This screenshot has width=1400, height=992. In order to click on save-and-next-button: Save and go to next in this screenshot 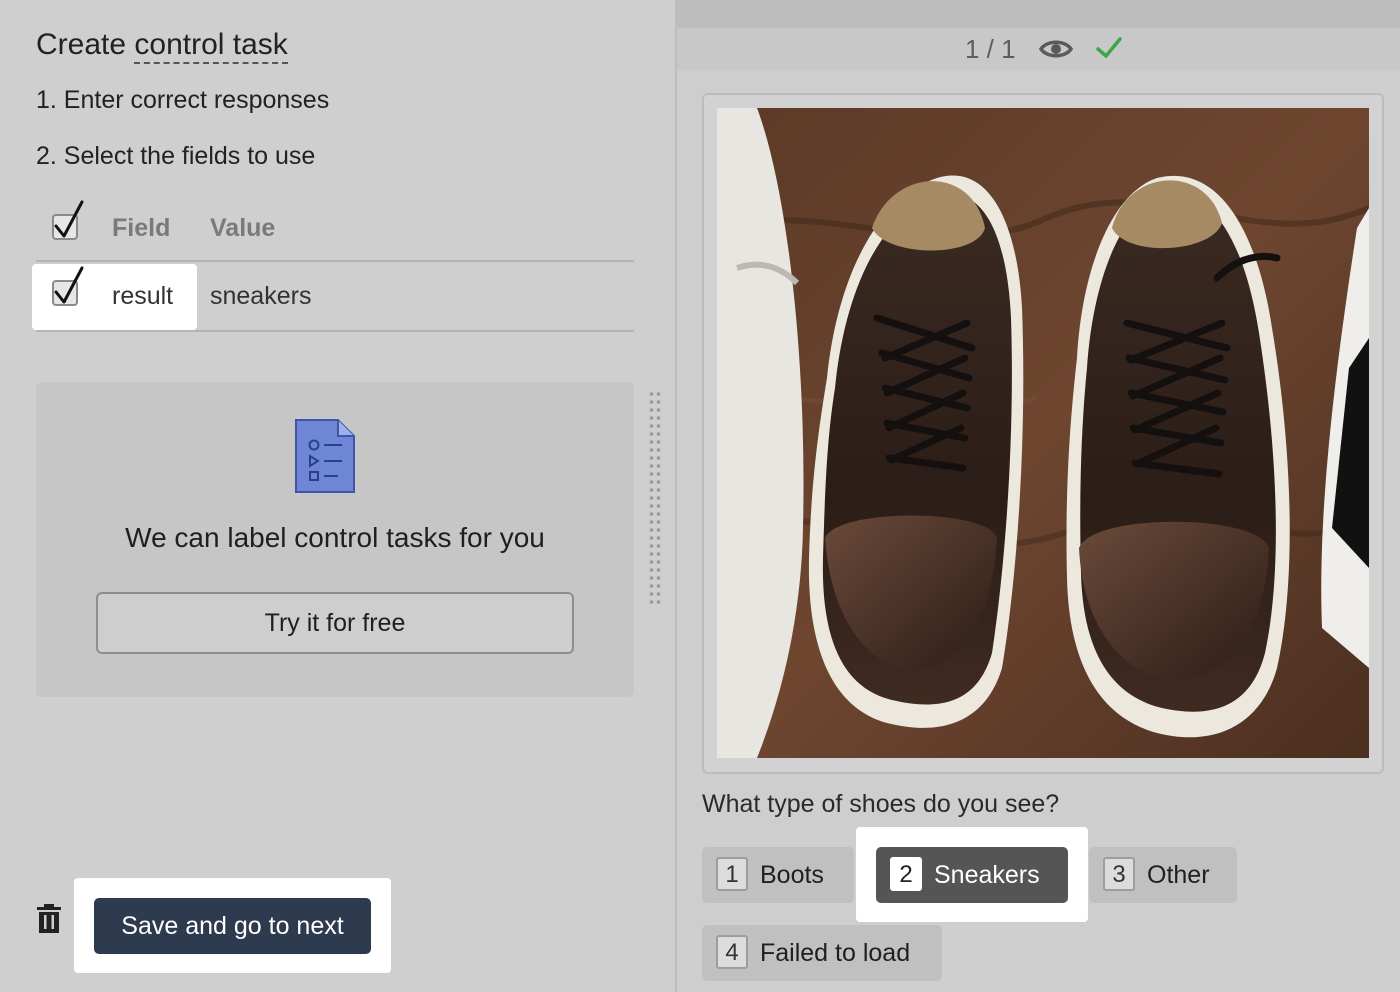, I will do `click(232, 926)`.